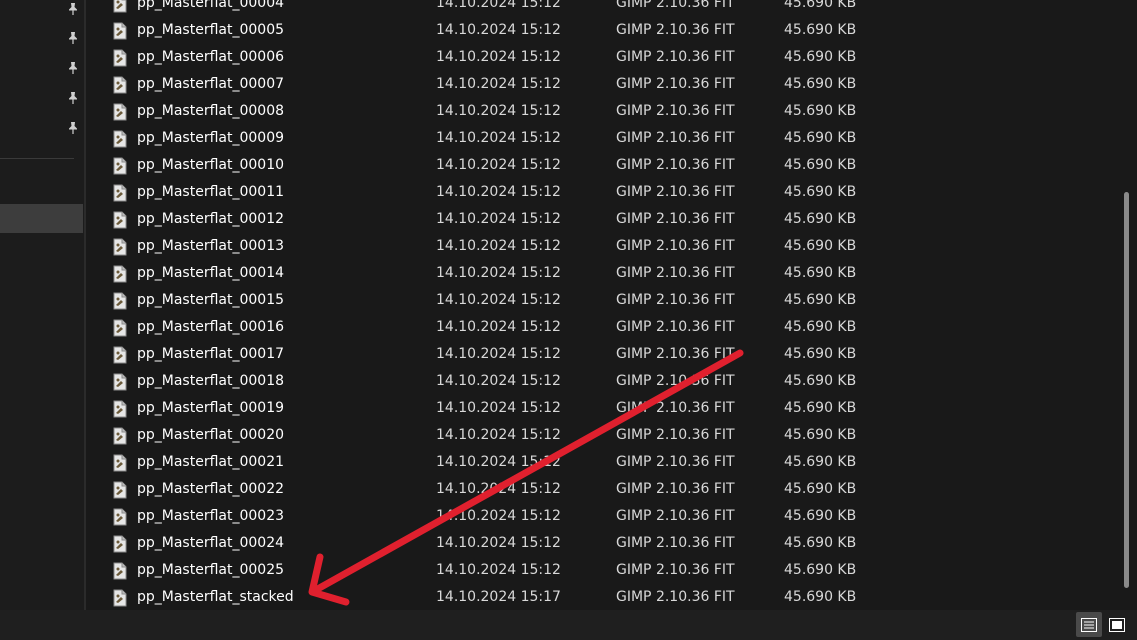 The image size is (1137, 640). Describe the element at coordinates (210, 219) in the screenshot. I see `file-name: pp_Masterflat_00012` at that location.